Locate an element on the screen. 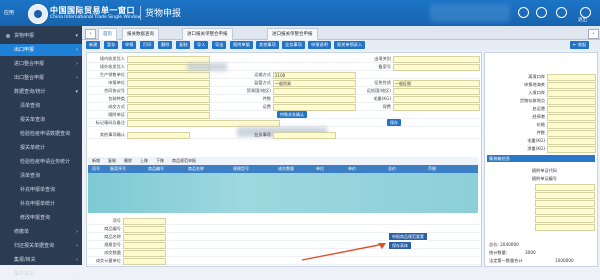 This screenshot has height=280, width=600. grid-add-button: 新增 is located at coordinates (96, 161).